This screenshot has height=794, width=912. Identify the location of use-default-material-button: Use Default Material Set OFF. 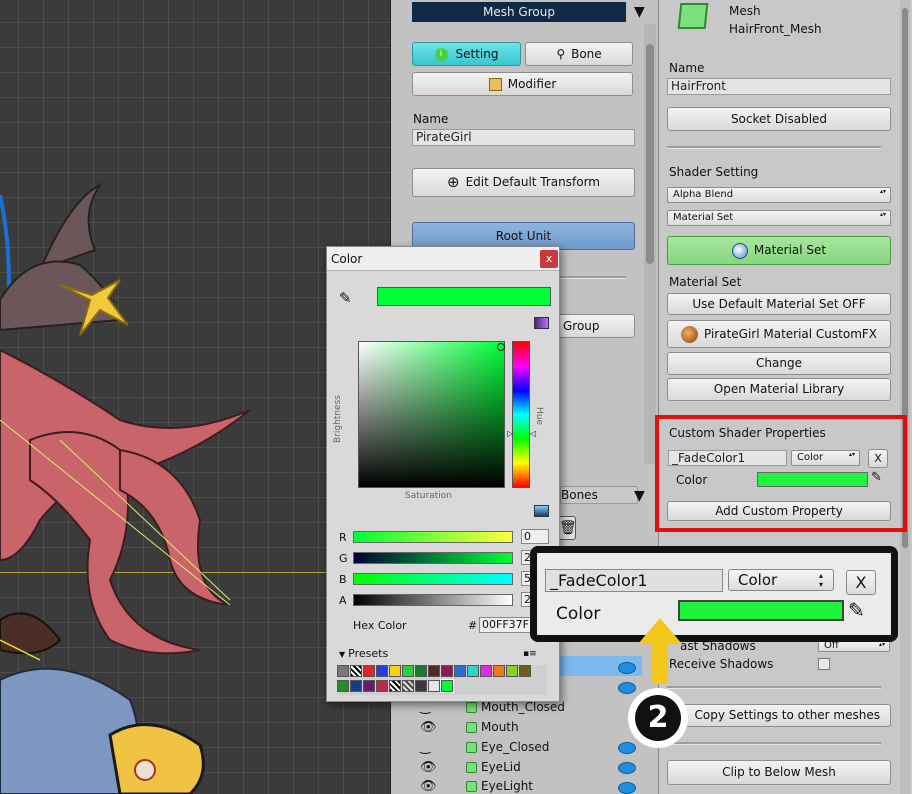
(779, 304).